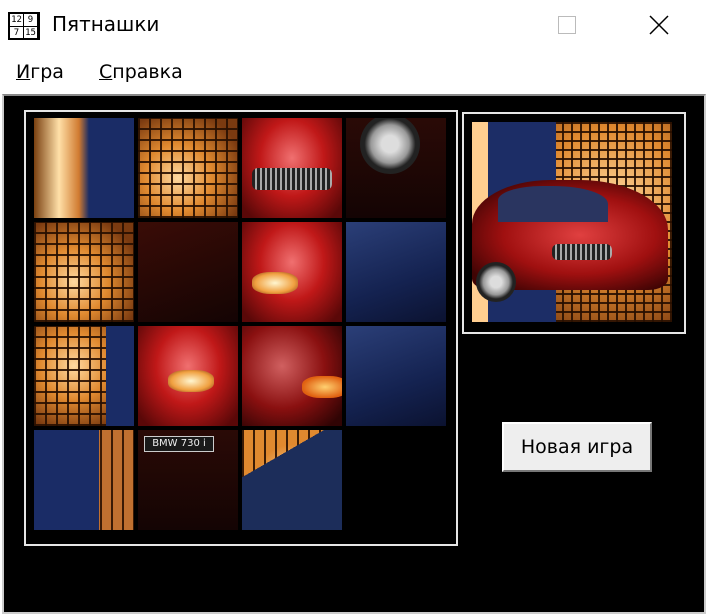  What do you see at coordinates (147, 72) in the screenshot?
I see `menu-label: правка` at bounding box center [147, 72].